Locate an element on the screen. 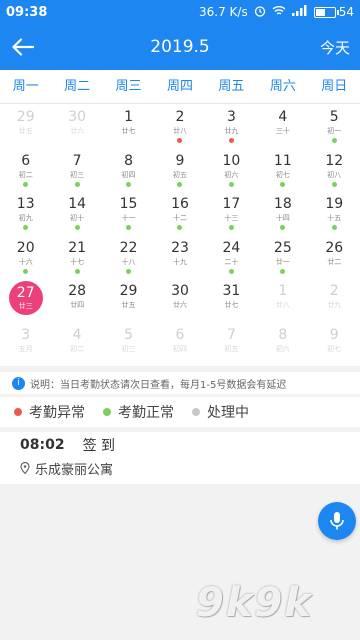  lunar-date: 廿三 is located at coordinates (25, 306).